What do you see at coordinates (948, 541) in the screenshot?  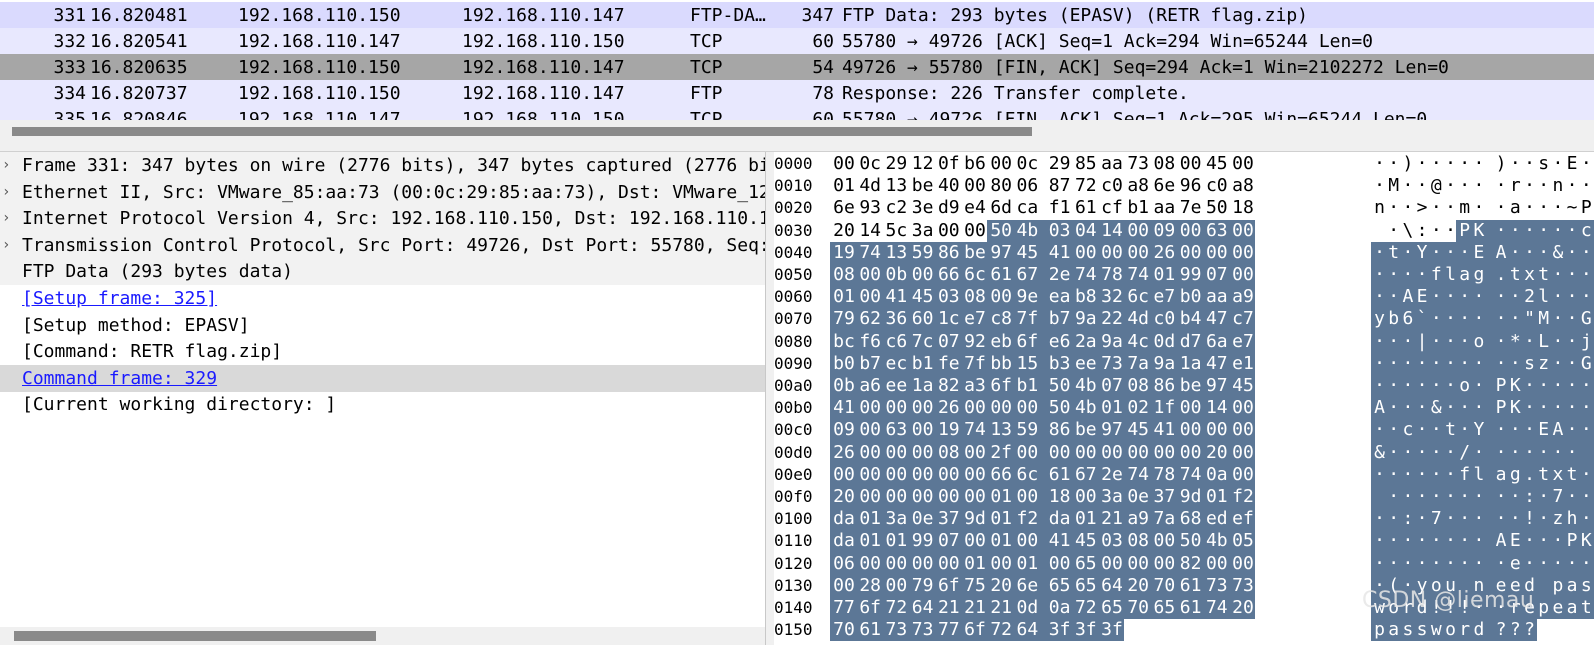 I see `hex-byte: 07` at bounding box center [948, 541].